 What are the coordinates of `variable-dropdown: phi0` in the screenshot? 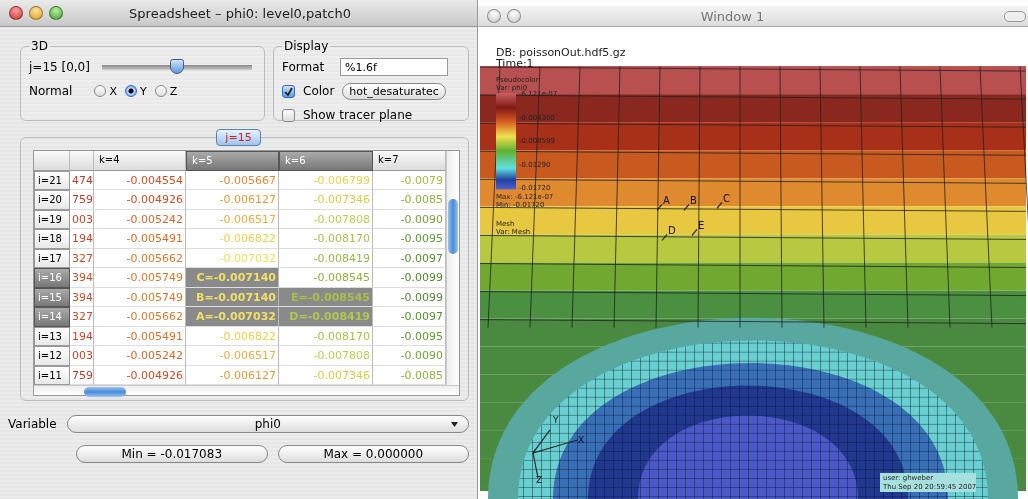 It's located at (267, 424).